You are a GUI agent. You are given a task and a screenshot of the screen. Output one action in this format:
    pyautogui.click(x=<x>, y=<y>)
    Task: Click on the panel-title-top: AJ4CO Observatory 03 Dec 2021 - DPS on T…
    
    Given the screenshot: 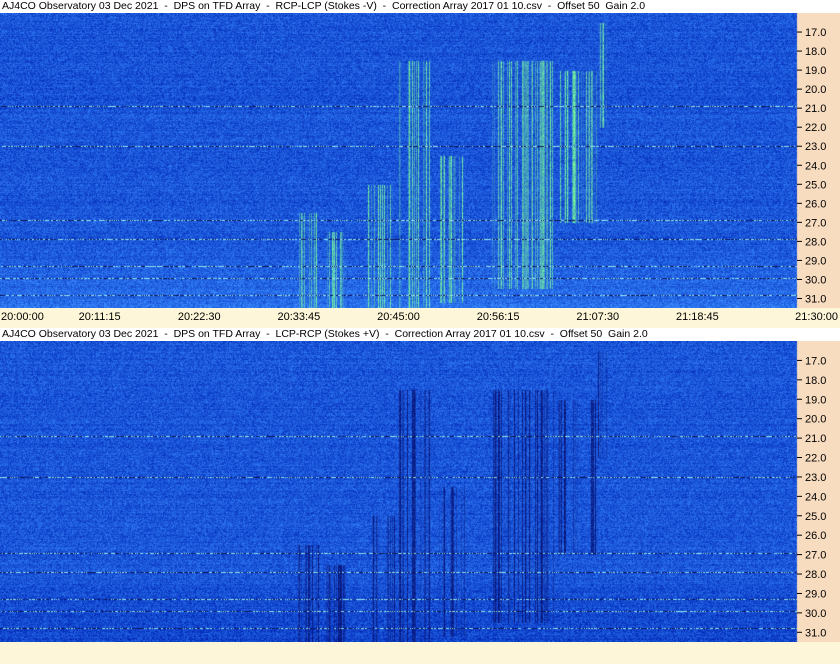 What is the action you would take?
    pyautogui.click(x=420, y=6)
    